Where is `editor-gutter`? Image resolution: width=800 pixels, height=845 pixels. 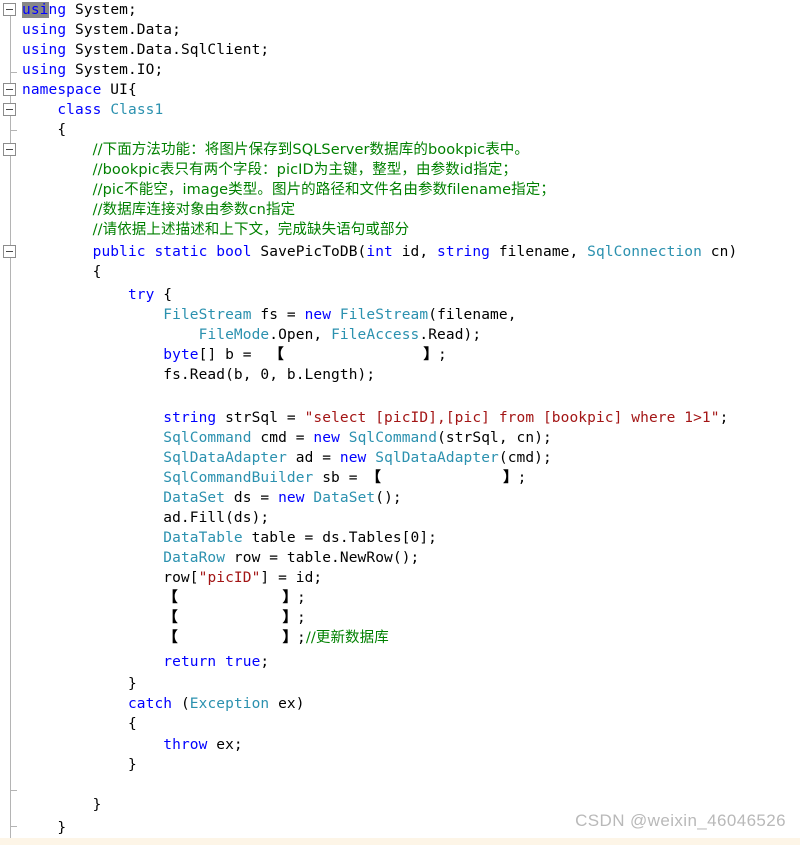 editor-gutter is located at coordinates (11, 419).